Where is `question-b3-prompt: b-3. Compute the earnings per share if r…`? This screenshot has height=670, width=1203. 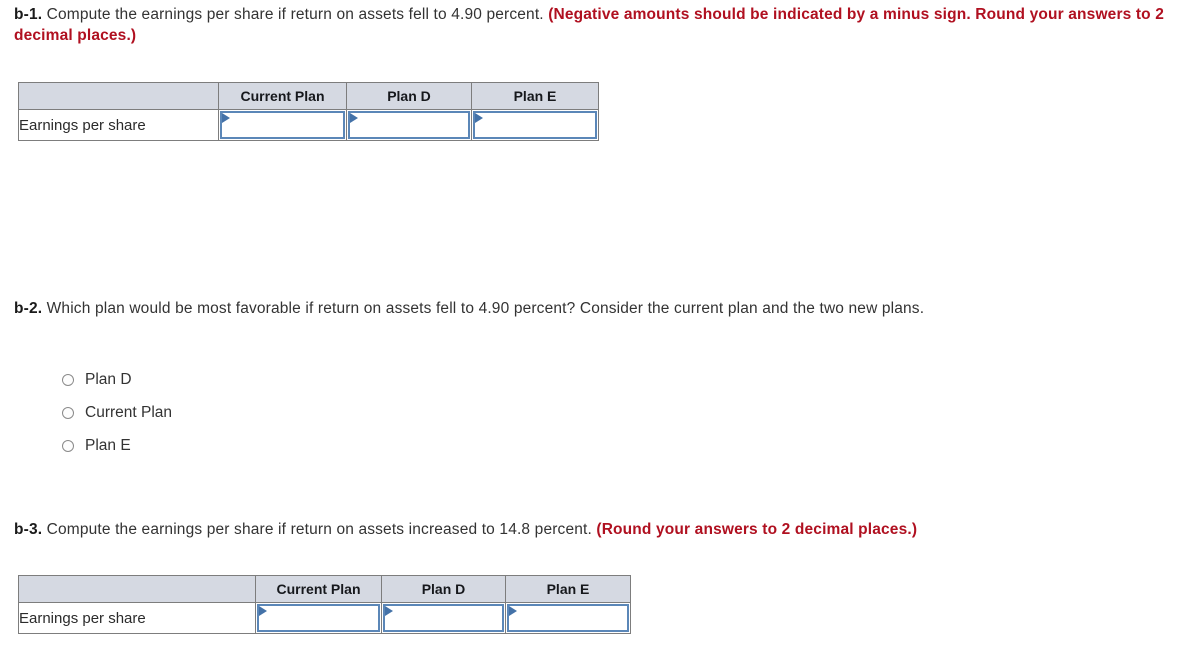 question-b3-prompt: b-3. Compute the earnings per share if r… is located at coordinates (604, 529).